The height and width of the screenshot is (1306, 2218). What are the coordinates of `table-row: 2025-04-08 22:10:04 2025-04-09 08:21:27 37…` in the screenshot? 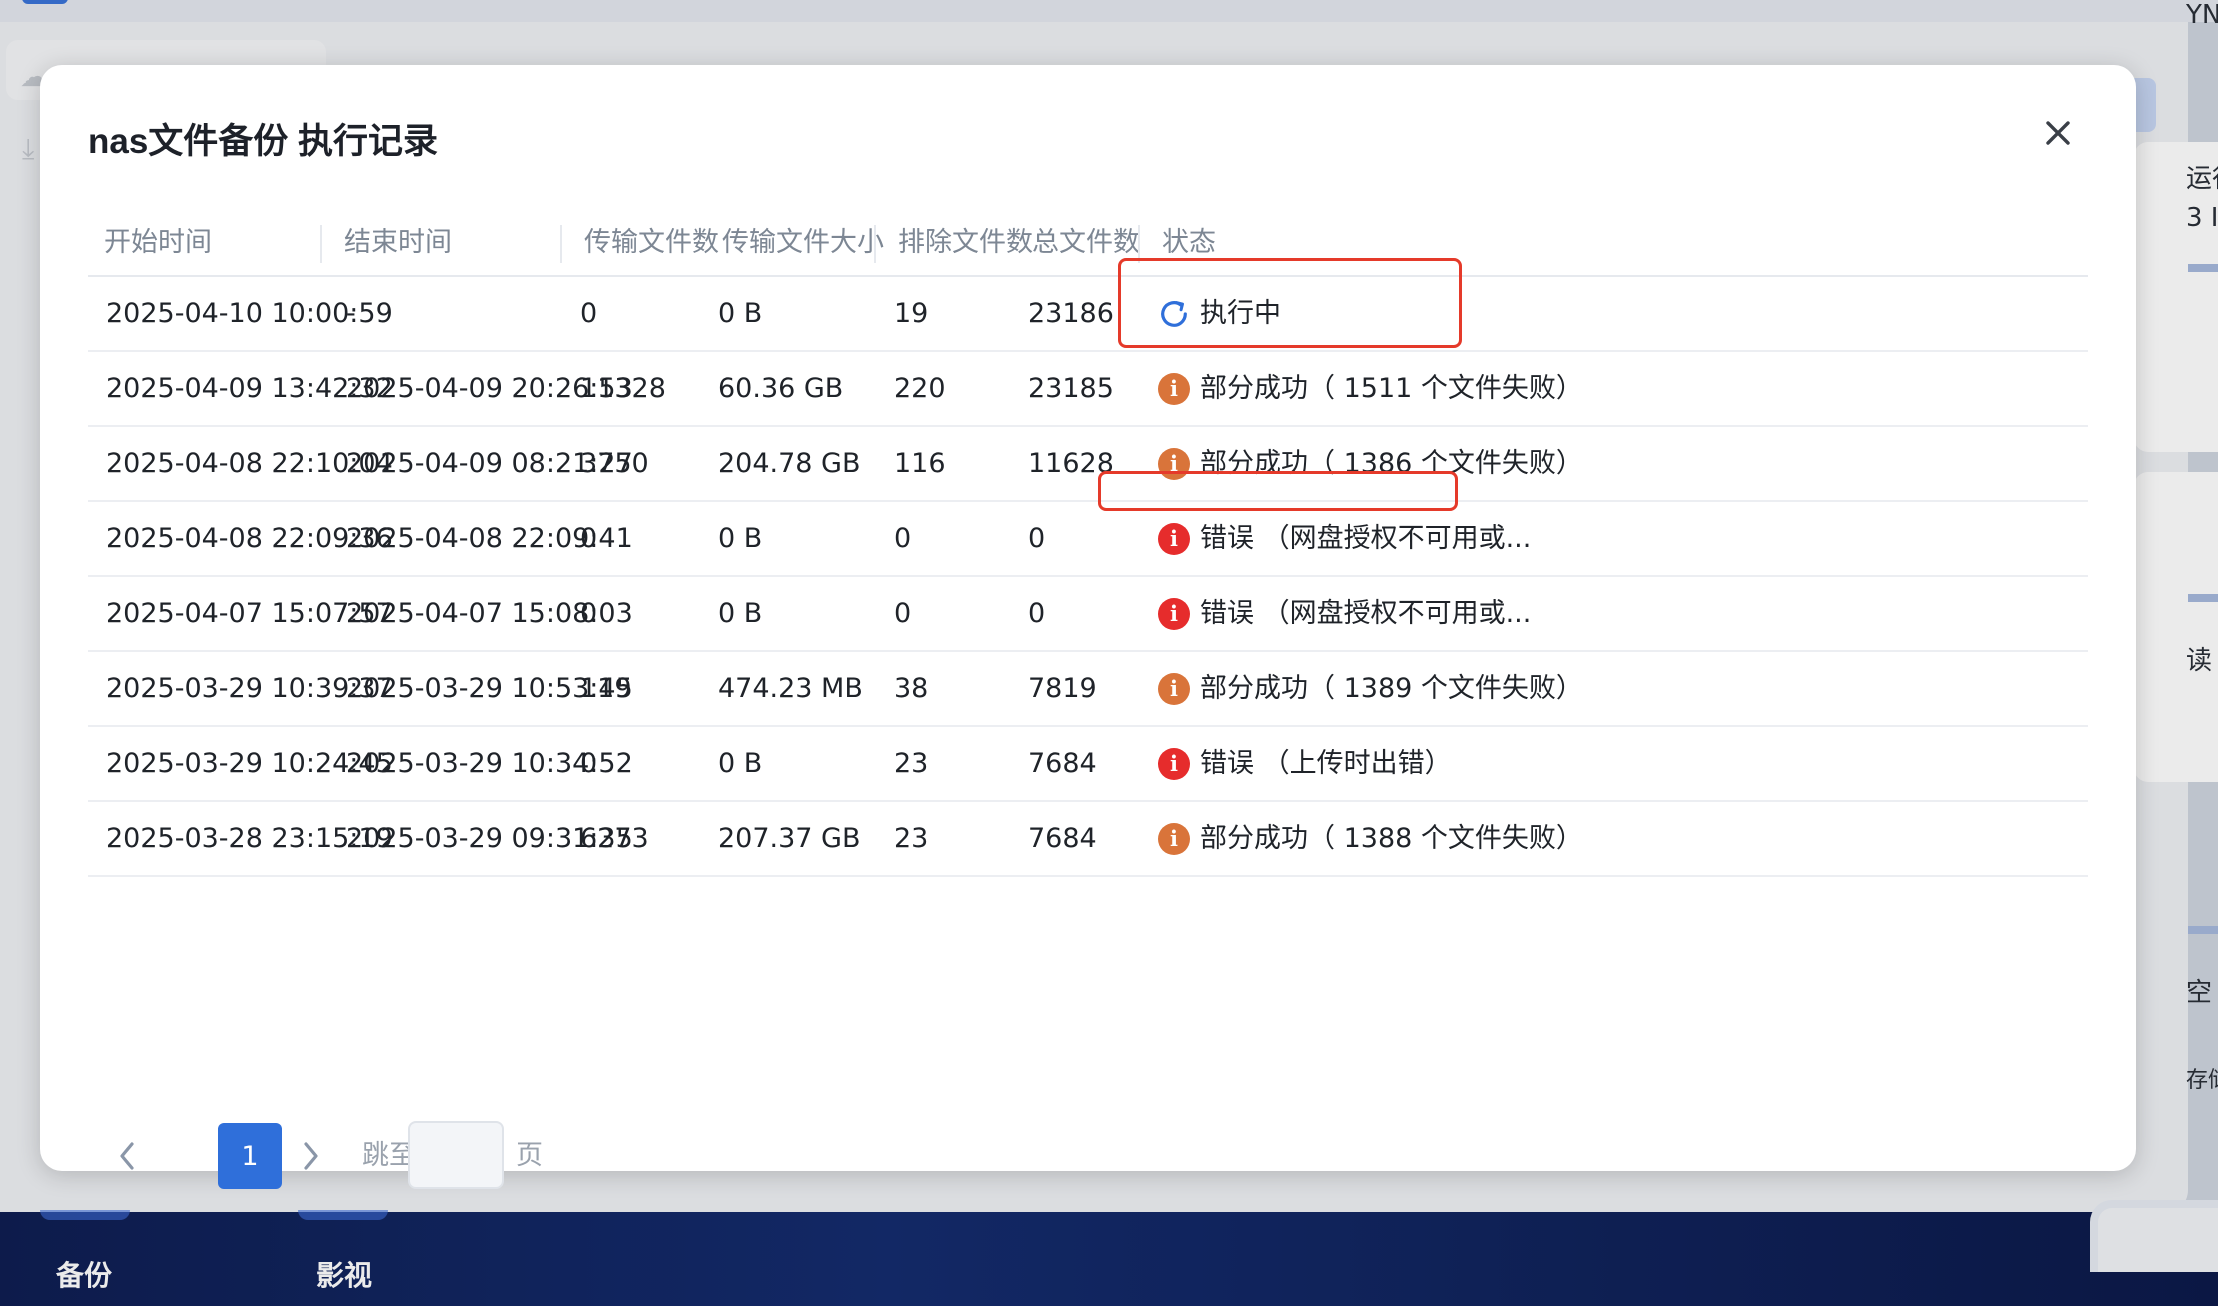 It's located at (1088, 464).